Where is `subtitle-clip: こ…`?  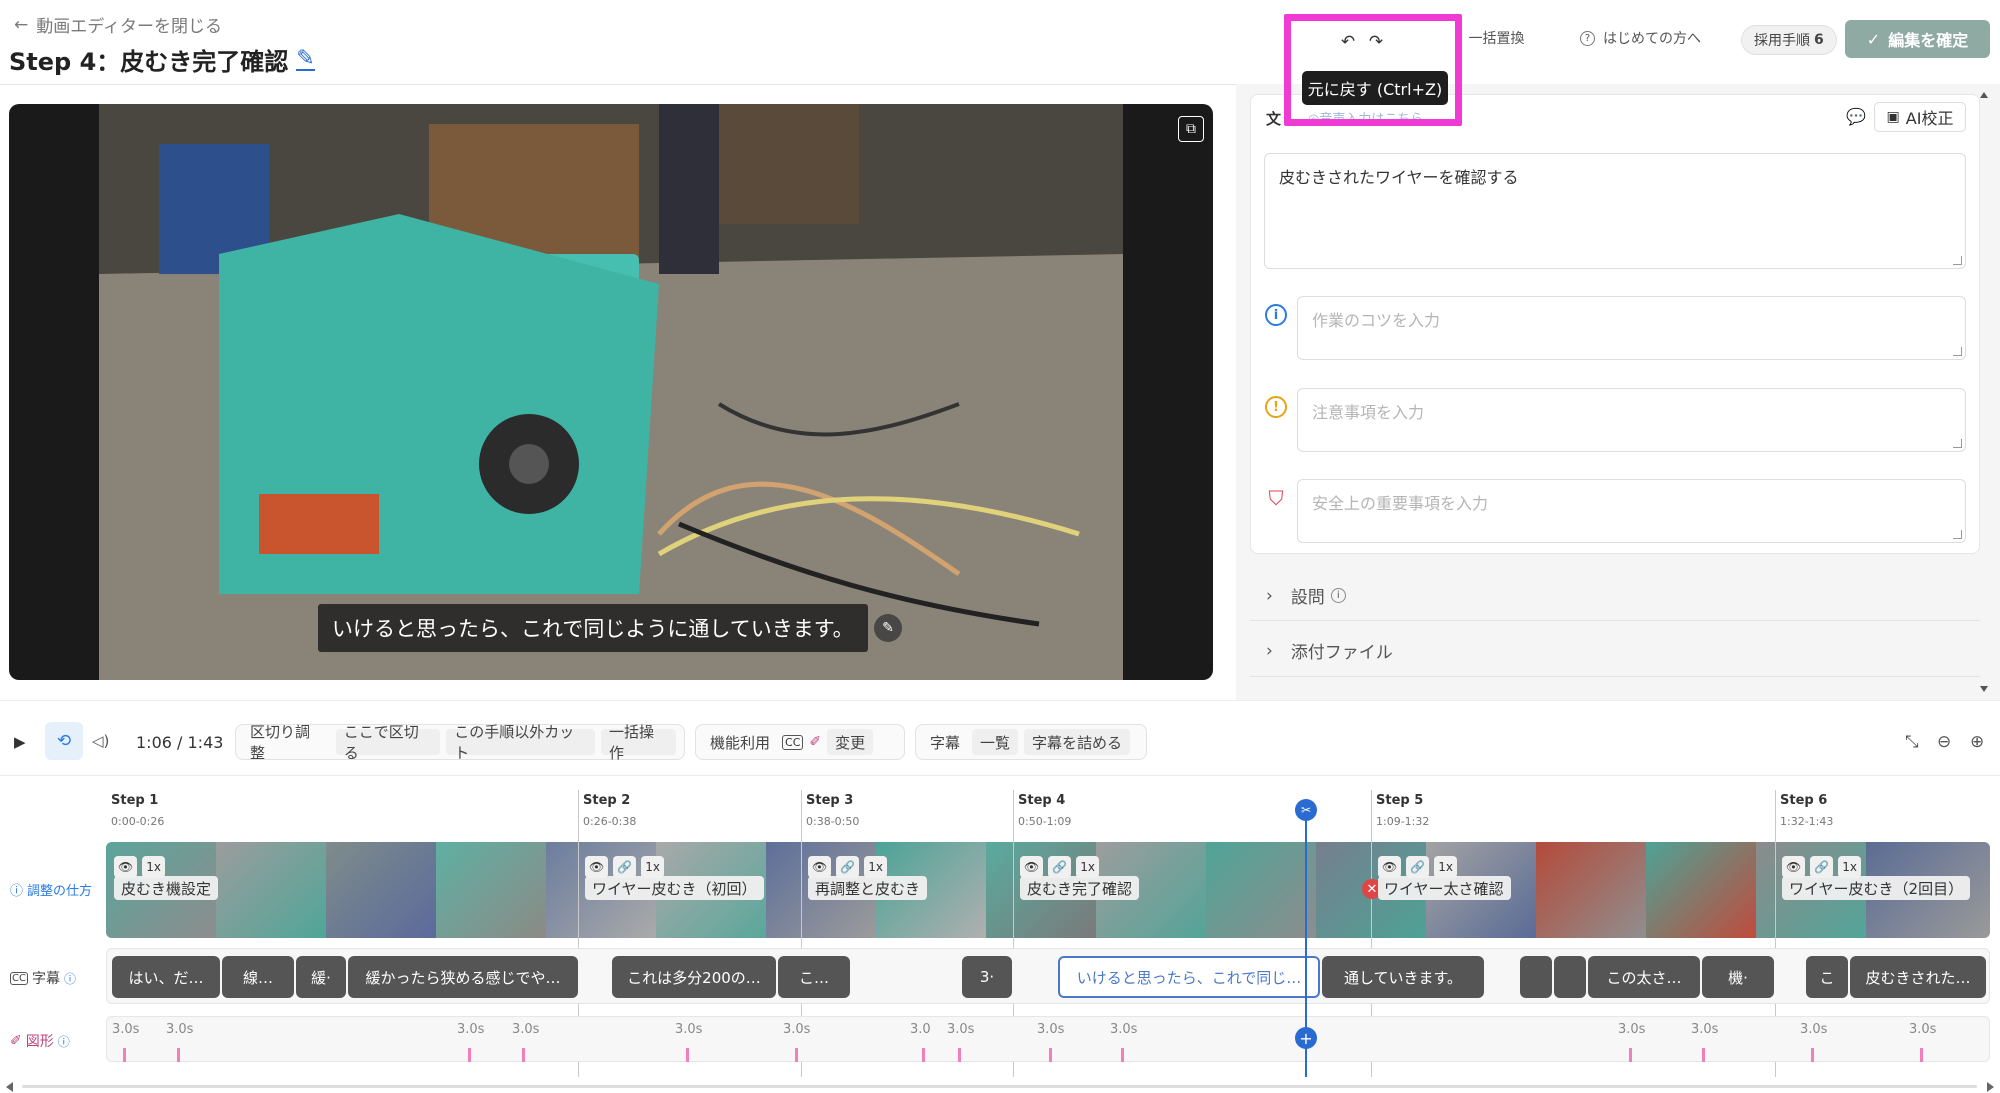
subtitle-clip: こ… is located at coordinates (814, 977).